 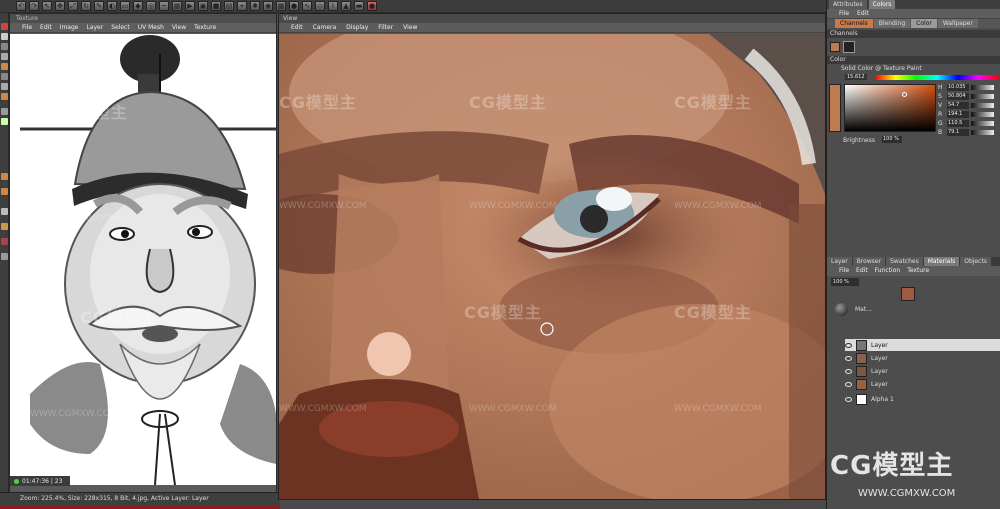 What do you see at coordinates (863, 13) in the screenshot?
I see `right-menu-edit: Edit` at bounding box center [863, 13].